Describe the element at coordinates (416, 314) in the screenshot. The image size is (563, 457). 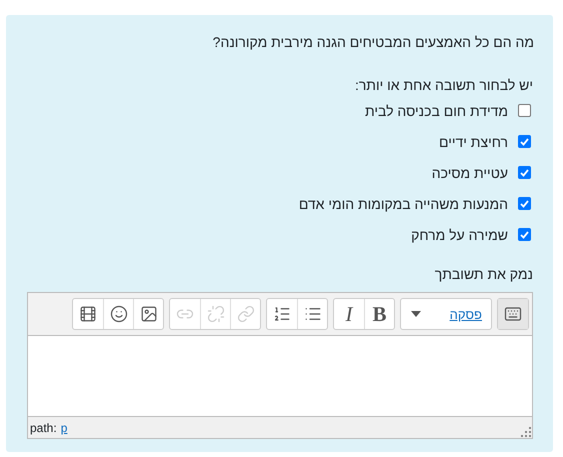
I see `caret-icon` at that location.